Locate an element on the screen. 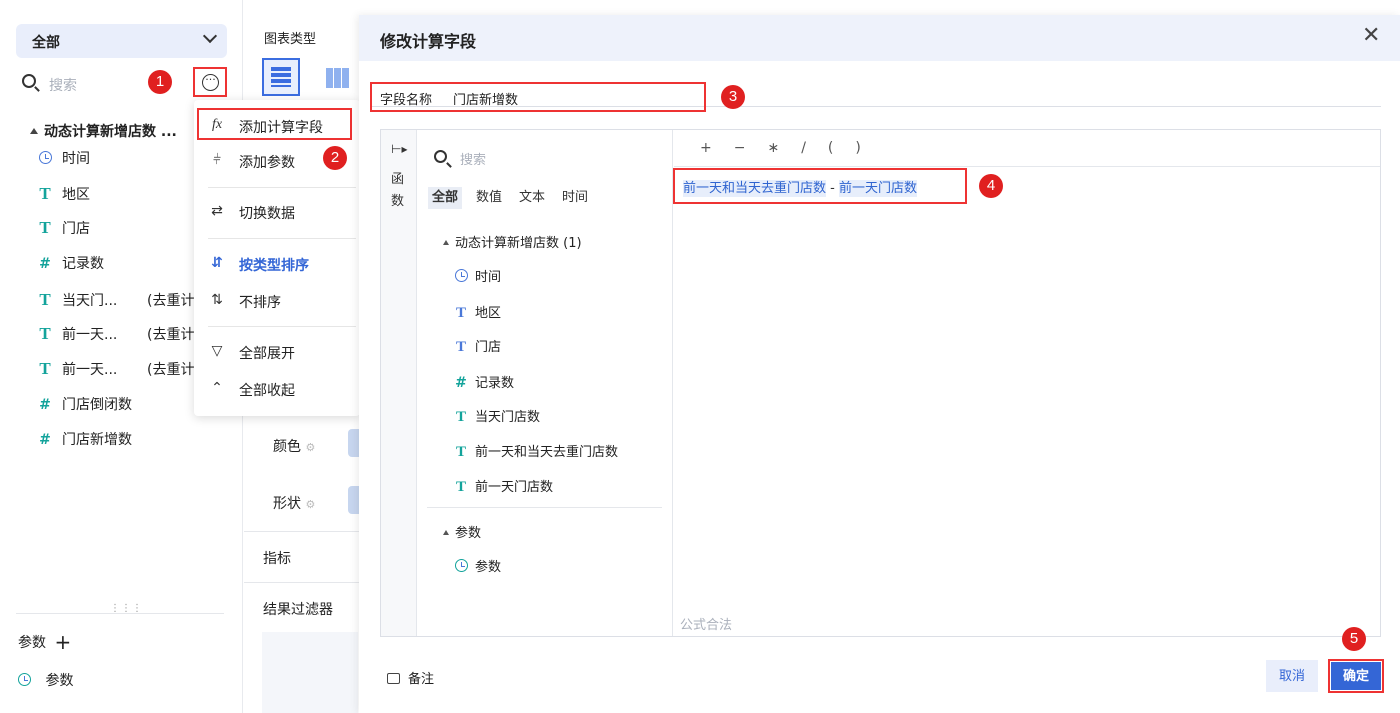  picker-field-item: T 前一天门店数 is located at coordinates (503, 486).